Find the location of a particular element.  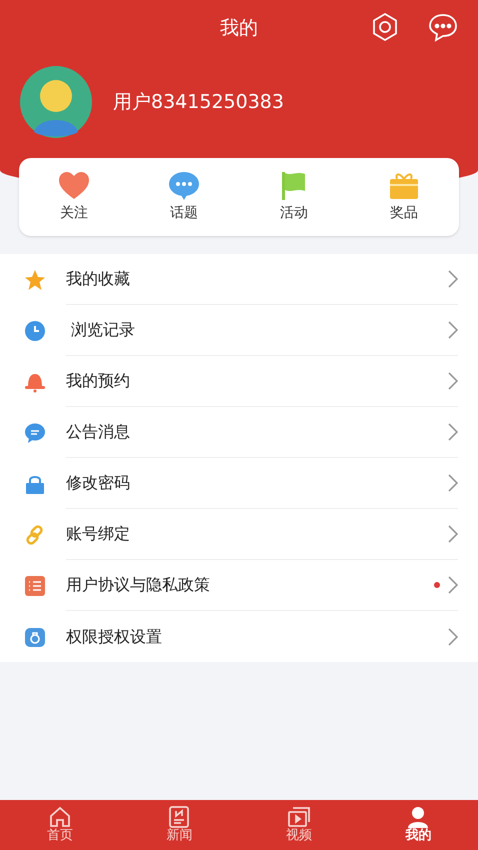

shortcut-button: 关注 is located at coordinates (74, 197).